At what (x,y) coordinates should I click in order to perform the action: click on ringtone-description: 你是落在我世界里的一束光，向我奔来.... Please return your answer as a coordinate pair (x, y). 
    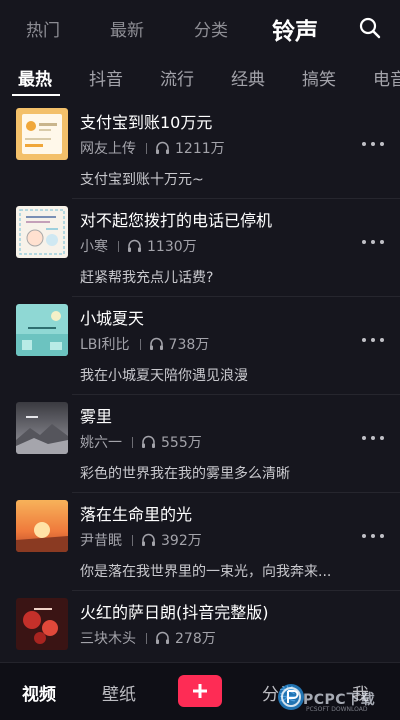
    Looking at the image, I should click on (206, 572).